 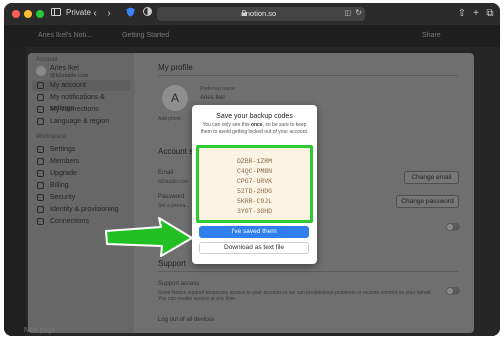 I want to click on zoom-window-button, so click(x=40, y=14).